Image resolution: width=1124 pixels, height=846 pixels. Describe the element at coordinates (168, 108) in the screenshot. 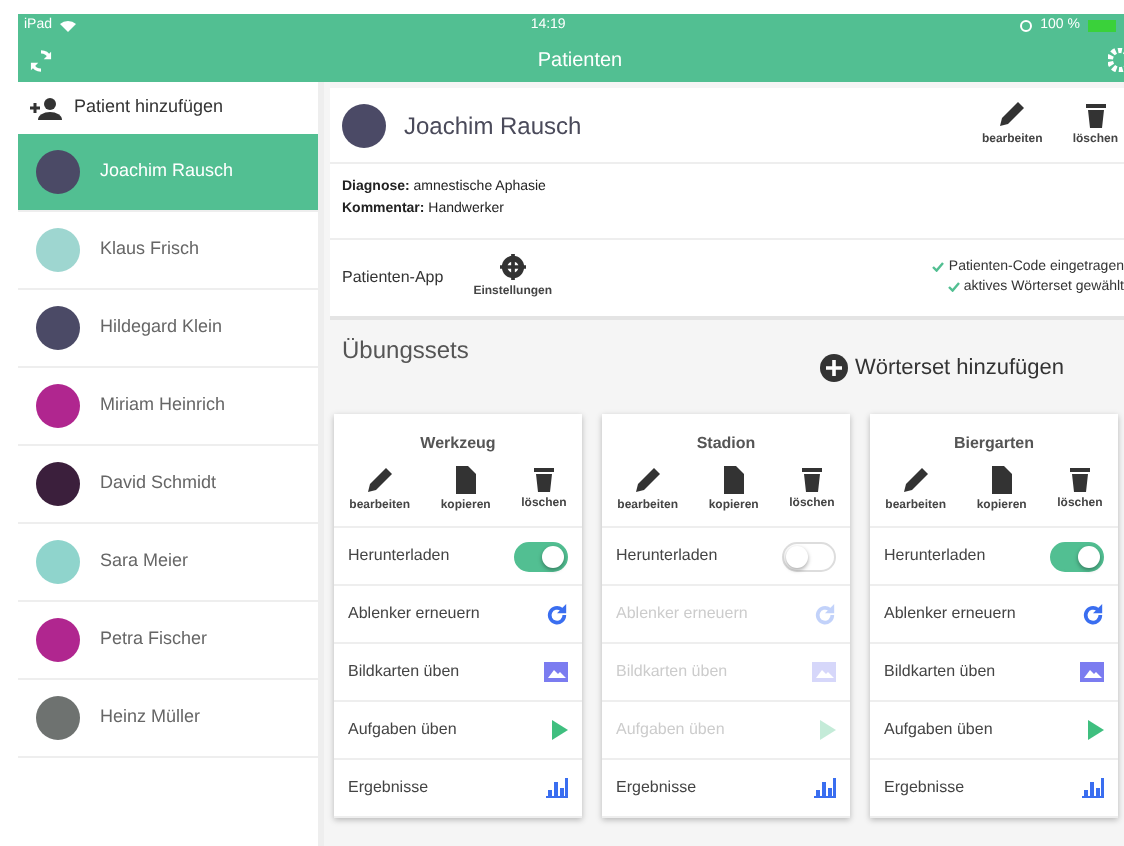

I see `add-patient-button: Patient hinzufügen` at that location.